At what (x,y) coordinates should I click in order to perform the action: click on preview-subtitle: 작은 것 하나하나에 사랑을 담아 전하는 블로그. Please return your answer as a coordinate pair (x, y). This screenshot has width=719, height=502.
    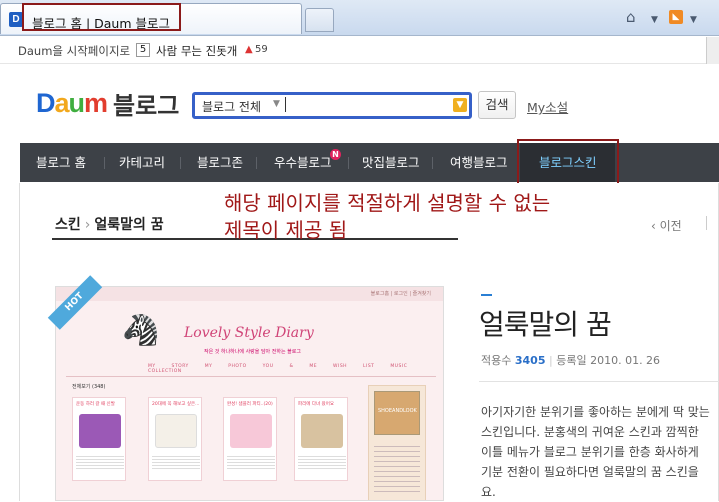
    Looking at the image, I should click on (252, 352).